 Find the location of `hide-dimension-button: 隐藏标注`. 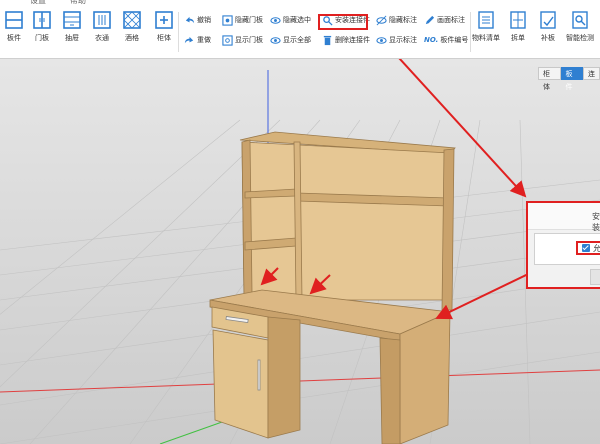

hide-dimension-button: 隐藏标注 is located at coordinates (396, 20).